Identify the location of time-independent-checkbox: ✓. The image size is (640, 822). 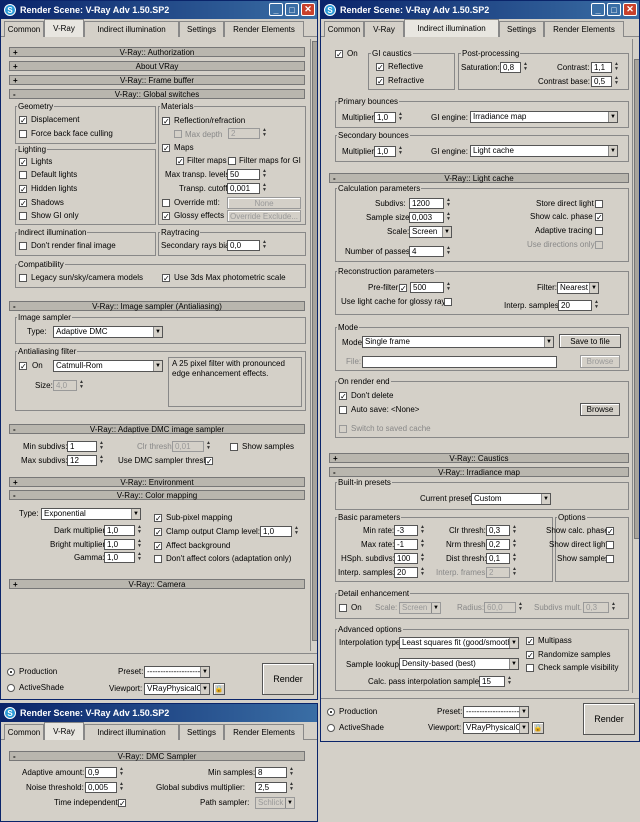
(122, 803).